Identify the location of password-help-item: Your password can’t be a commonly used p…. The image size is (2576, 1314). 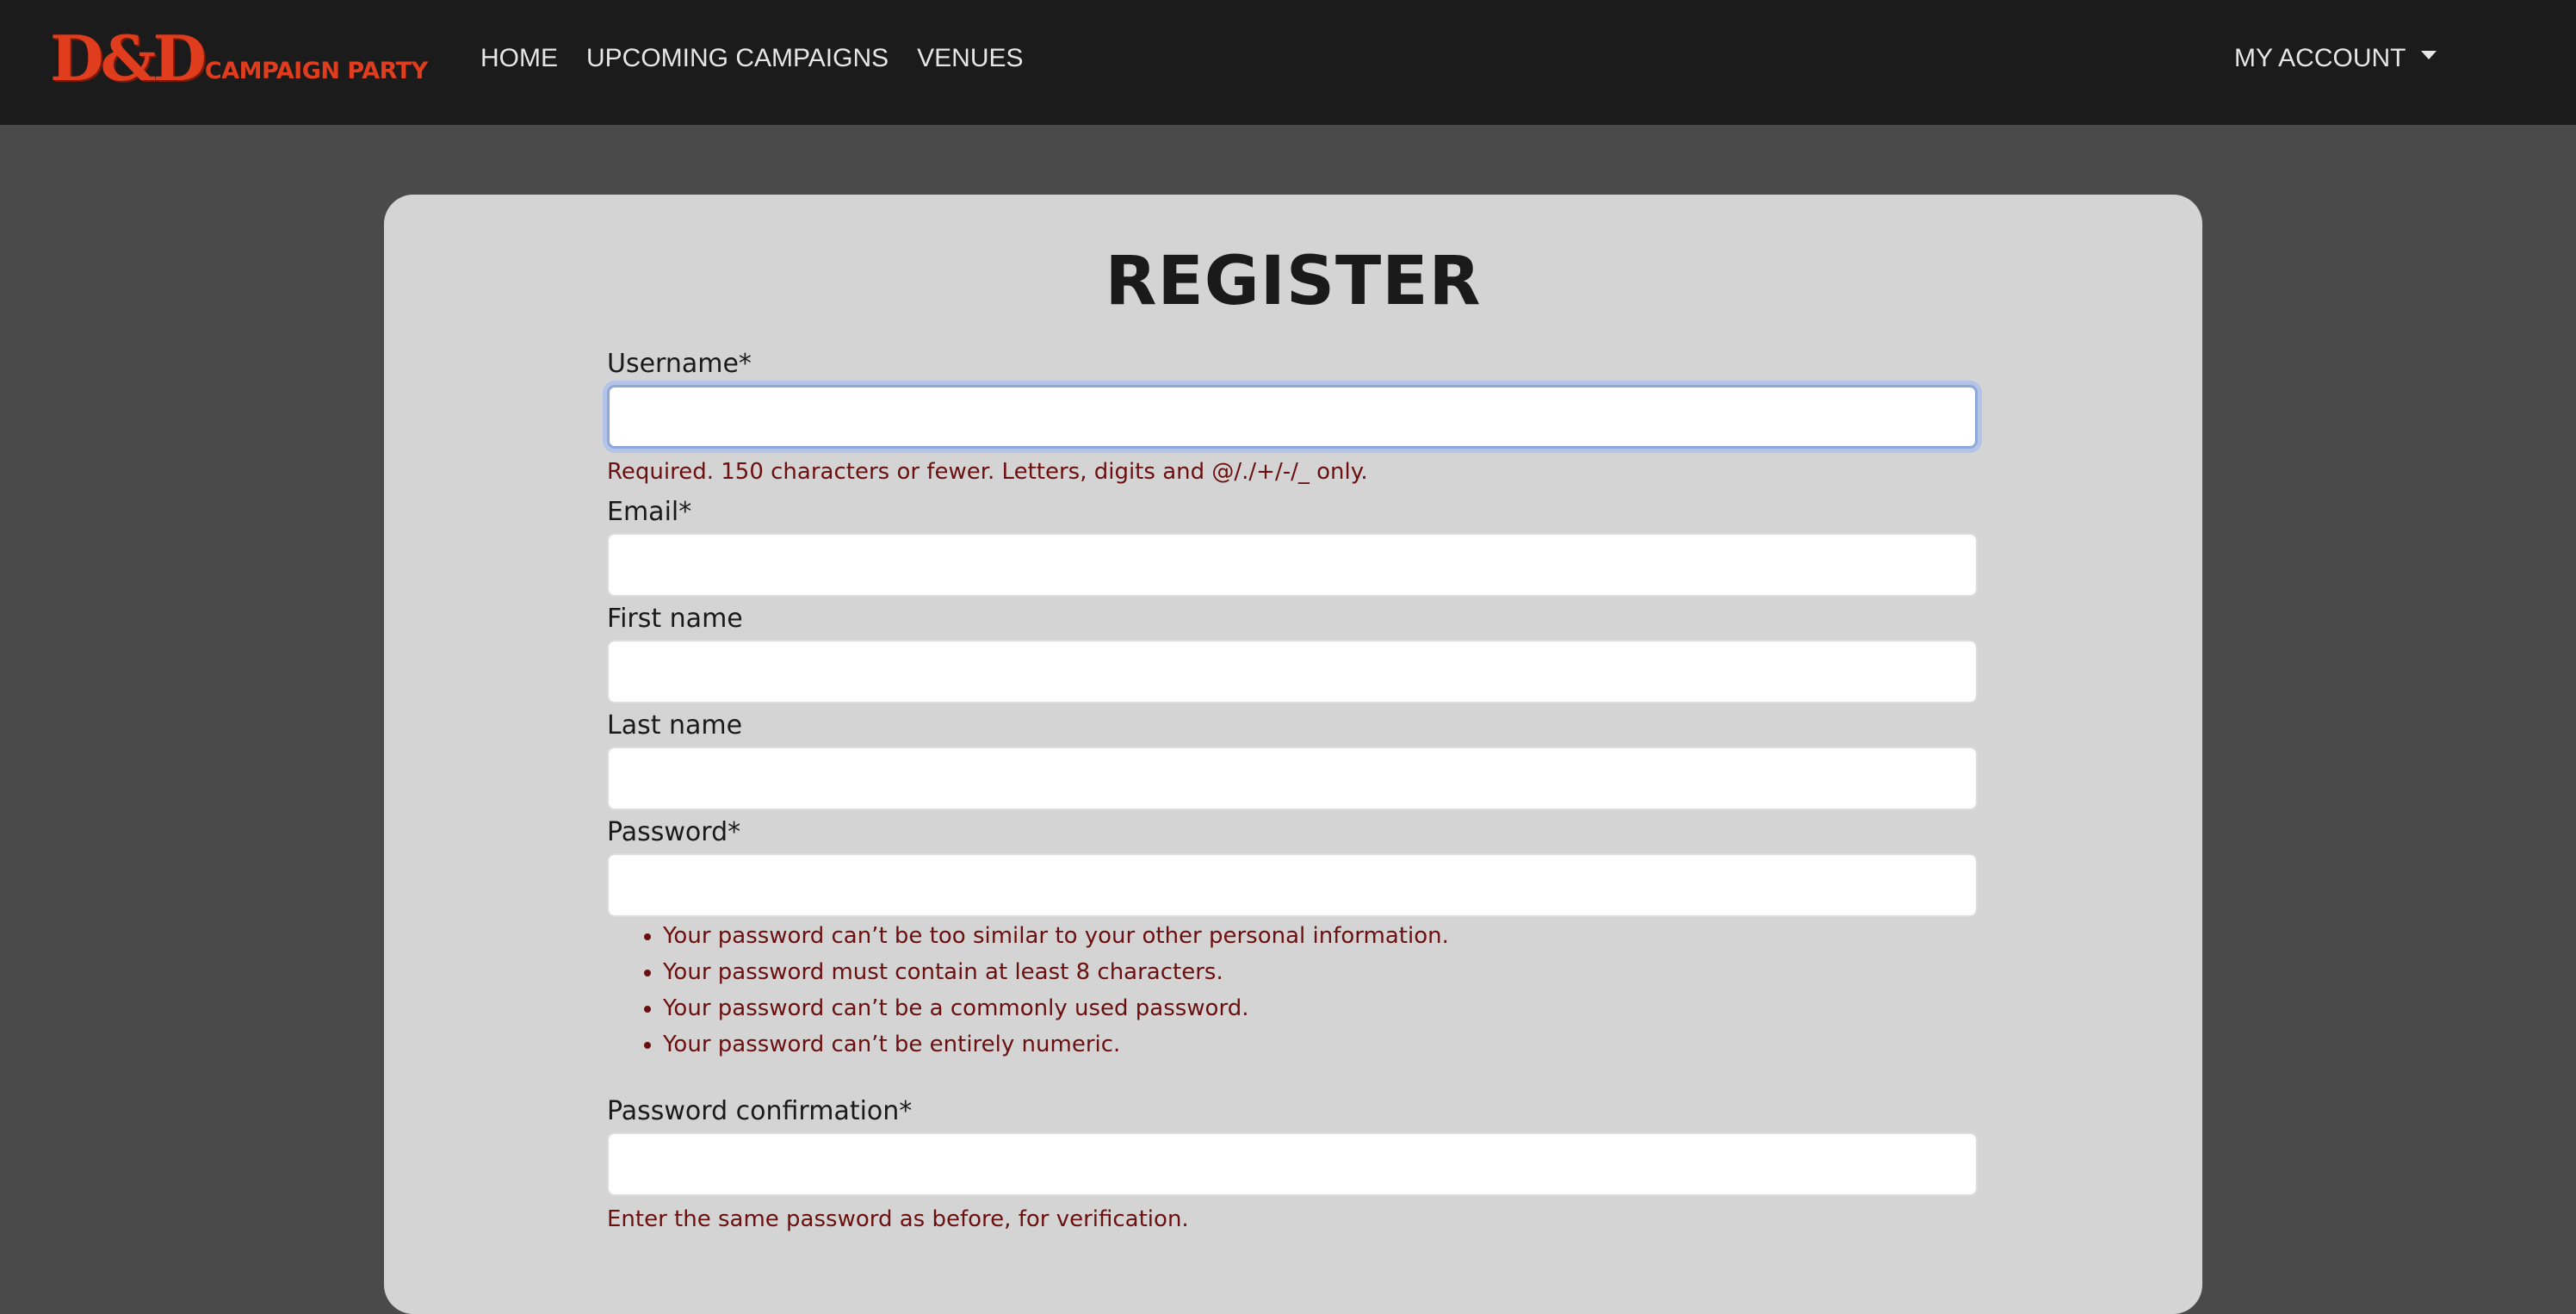
(1056, 1008).